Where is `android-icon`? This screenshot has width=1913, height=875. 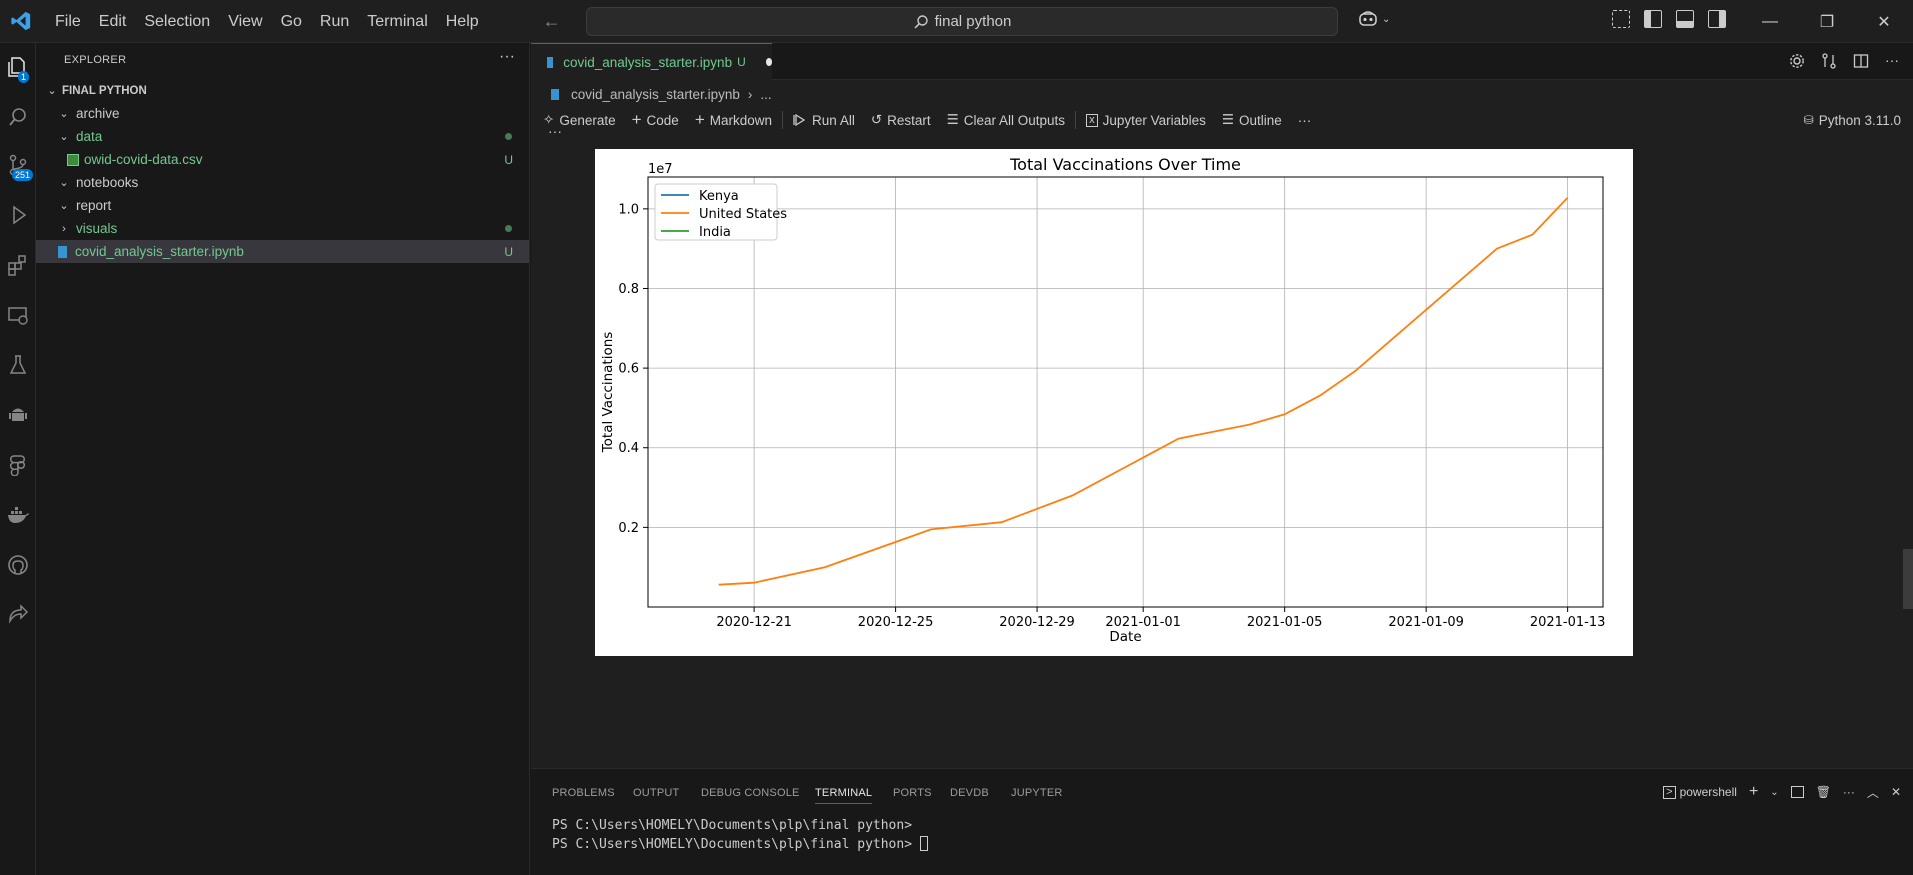
android-icon is located at coordinates (18, 415).